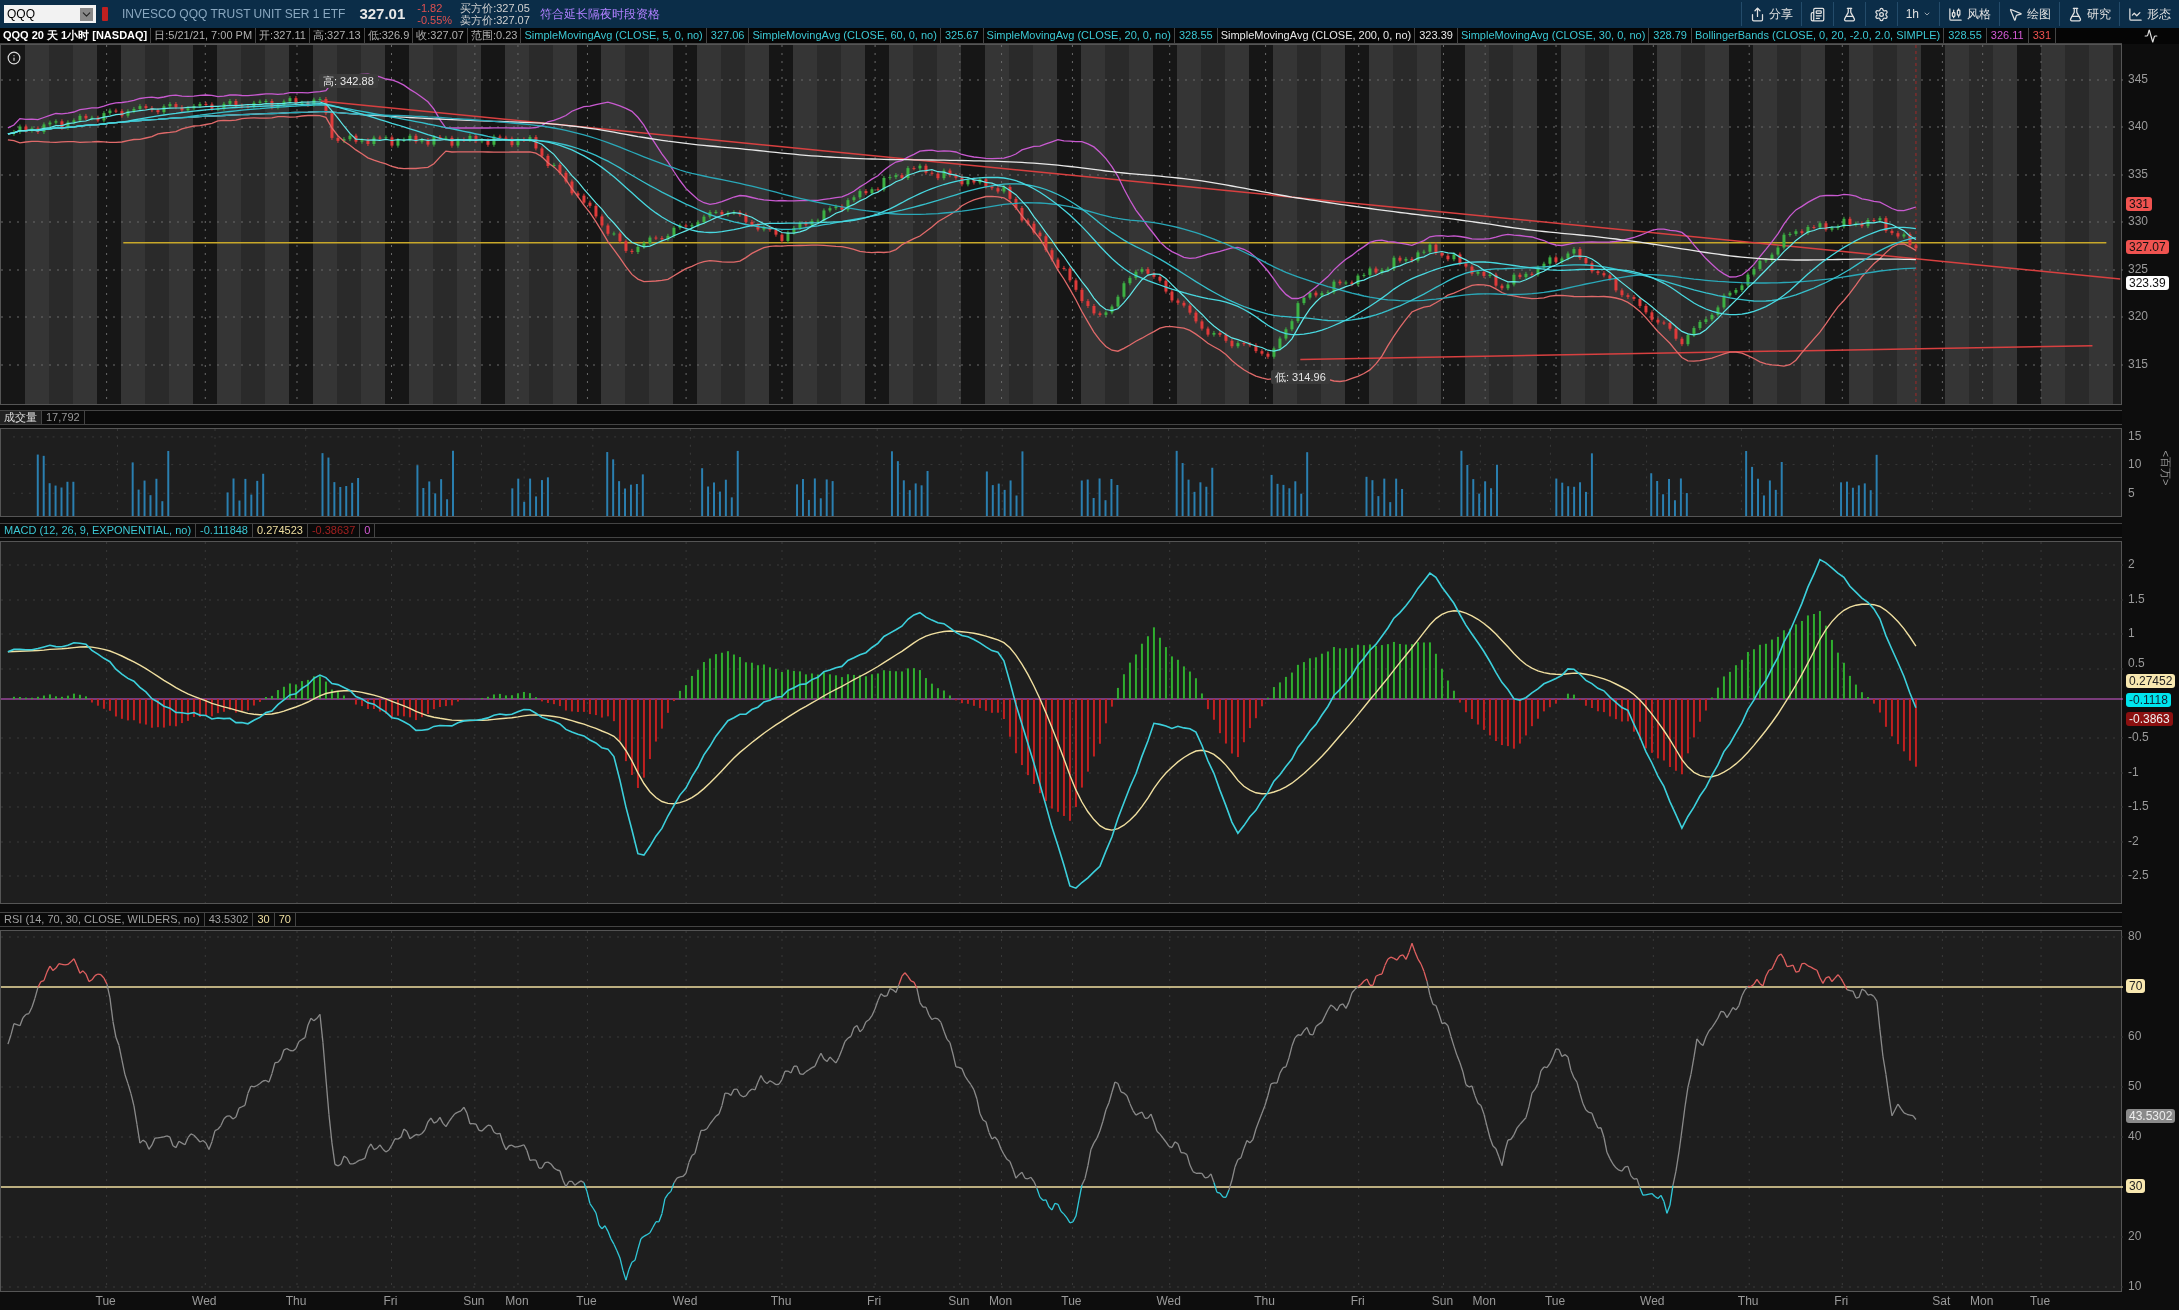 This screenshot has height=1310, width=2179. What do you see at coordinates (368, 530) in the screenshot?
I see `study-value: 0` at bounding box center [368, 530].